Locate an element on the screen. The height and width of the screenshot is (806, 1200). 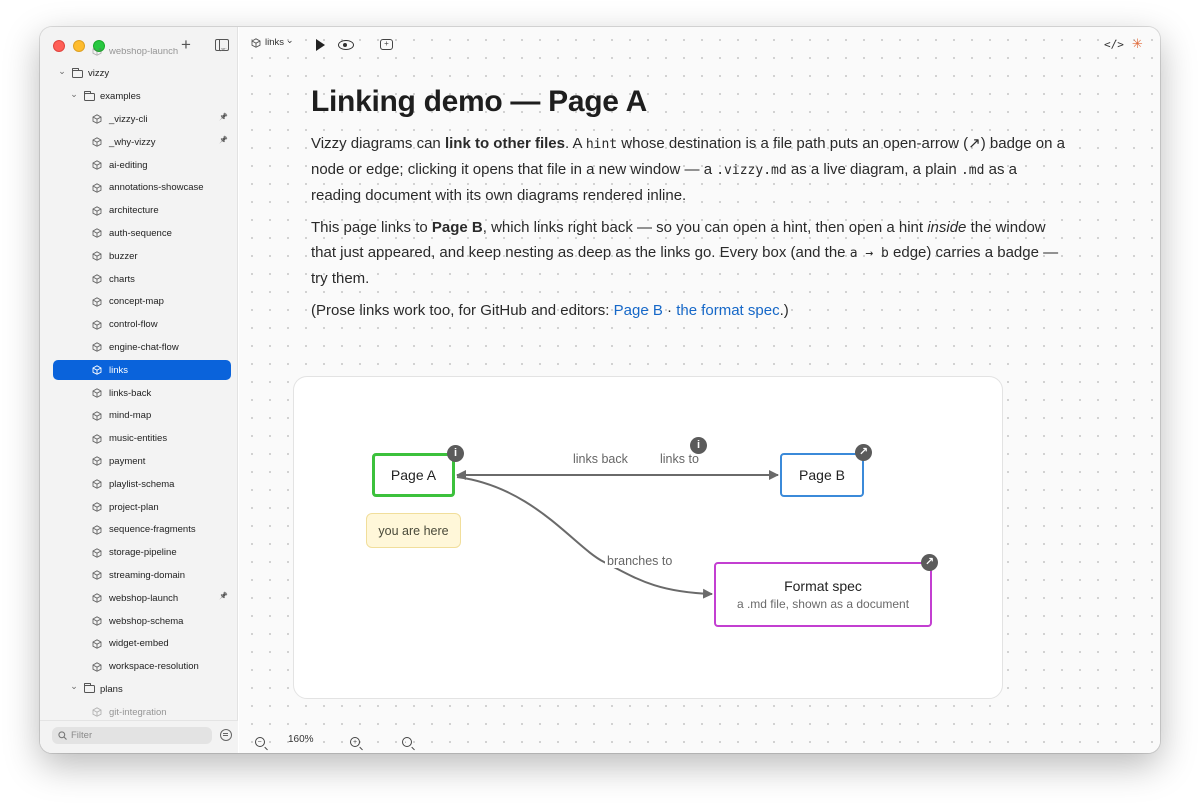
prose-link: Page B is located at coordinates (638, 310).